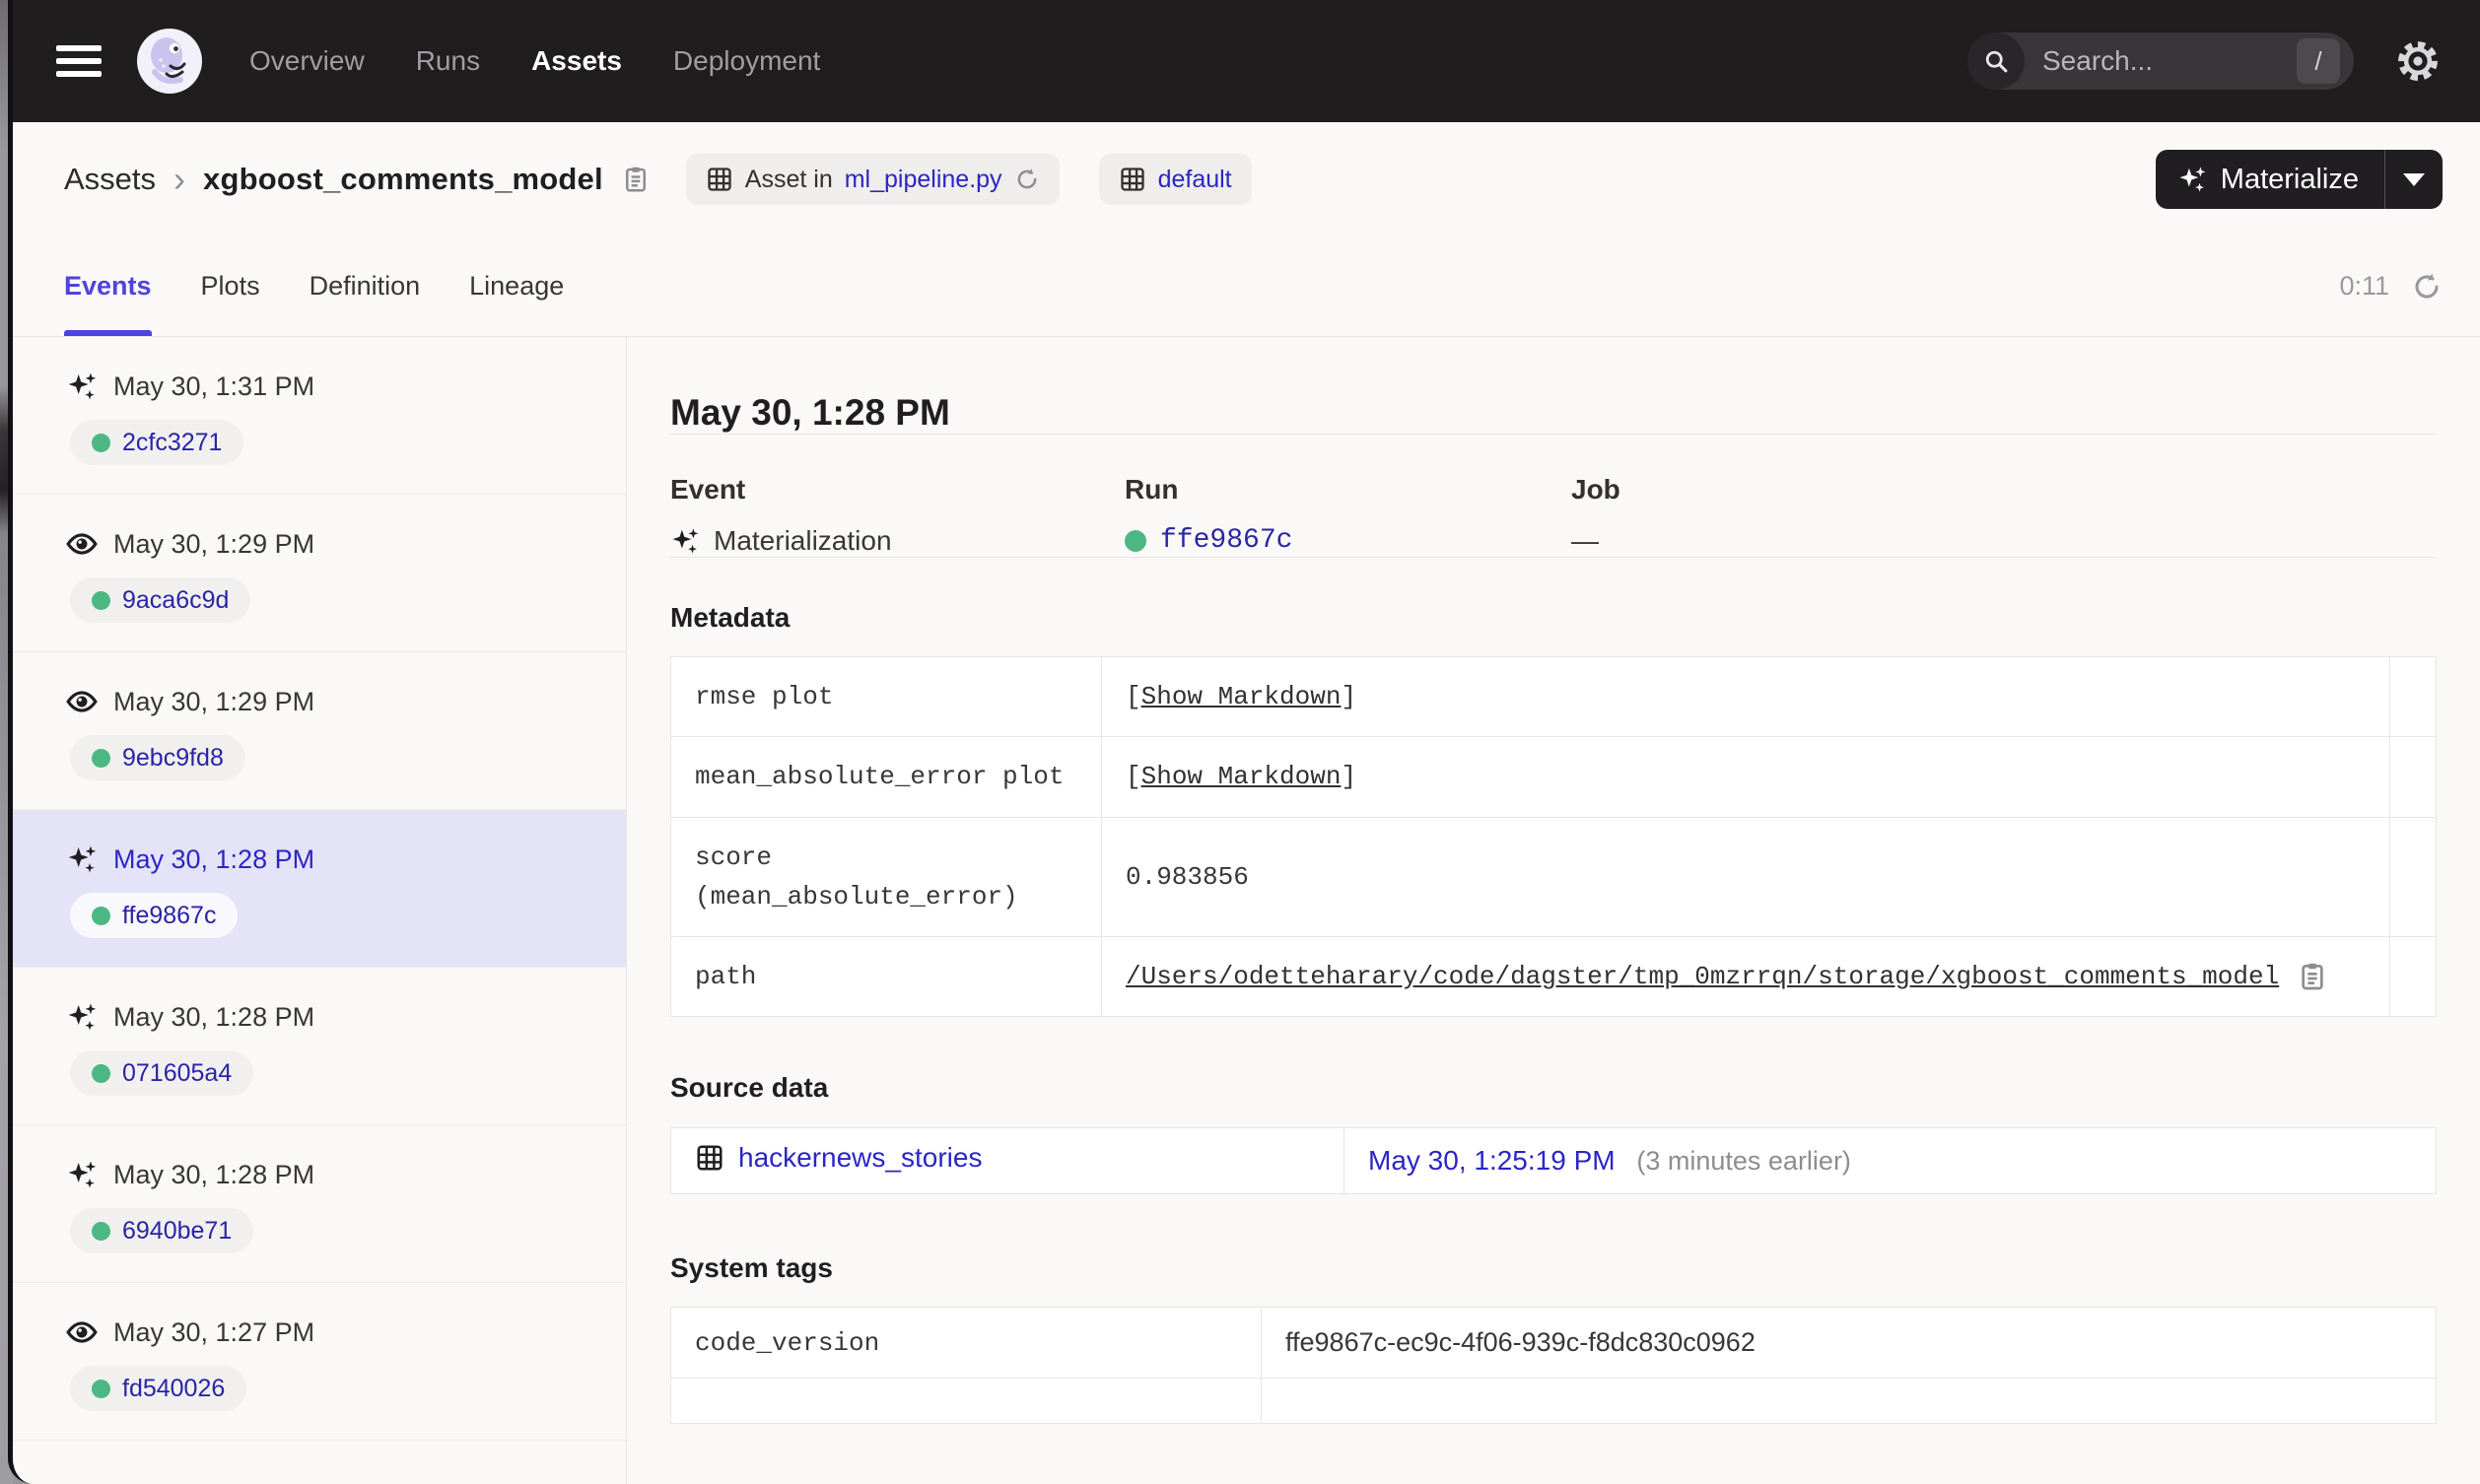 The image size is (2480, 1484). I want to click on reload-definition-icon, so click(1027, 179).